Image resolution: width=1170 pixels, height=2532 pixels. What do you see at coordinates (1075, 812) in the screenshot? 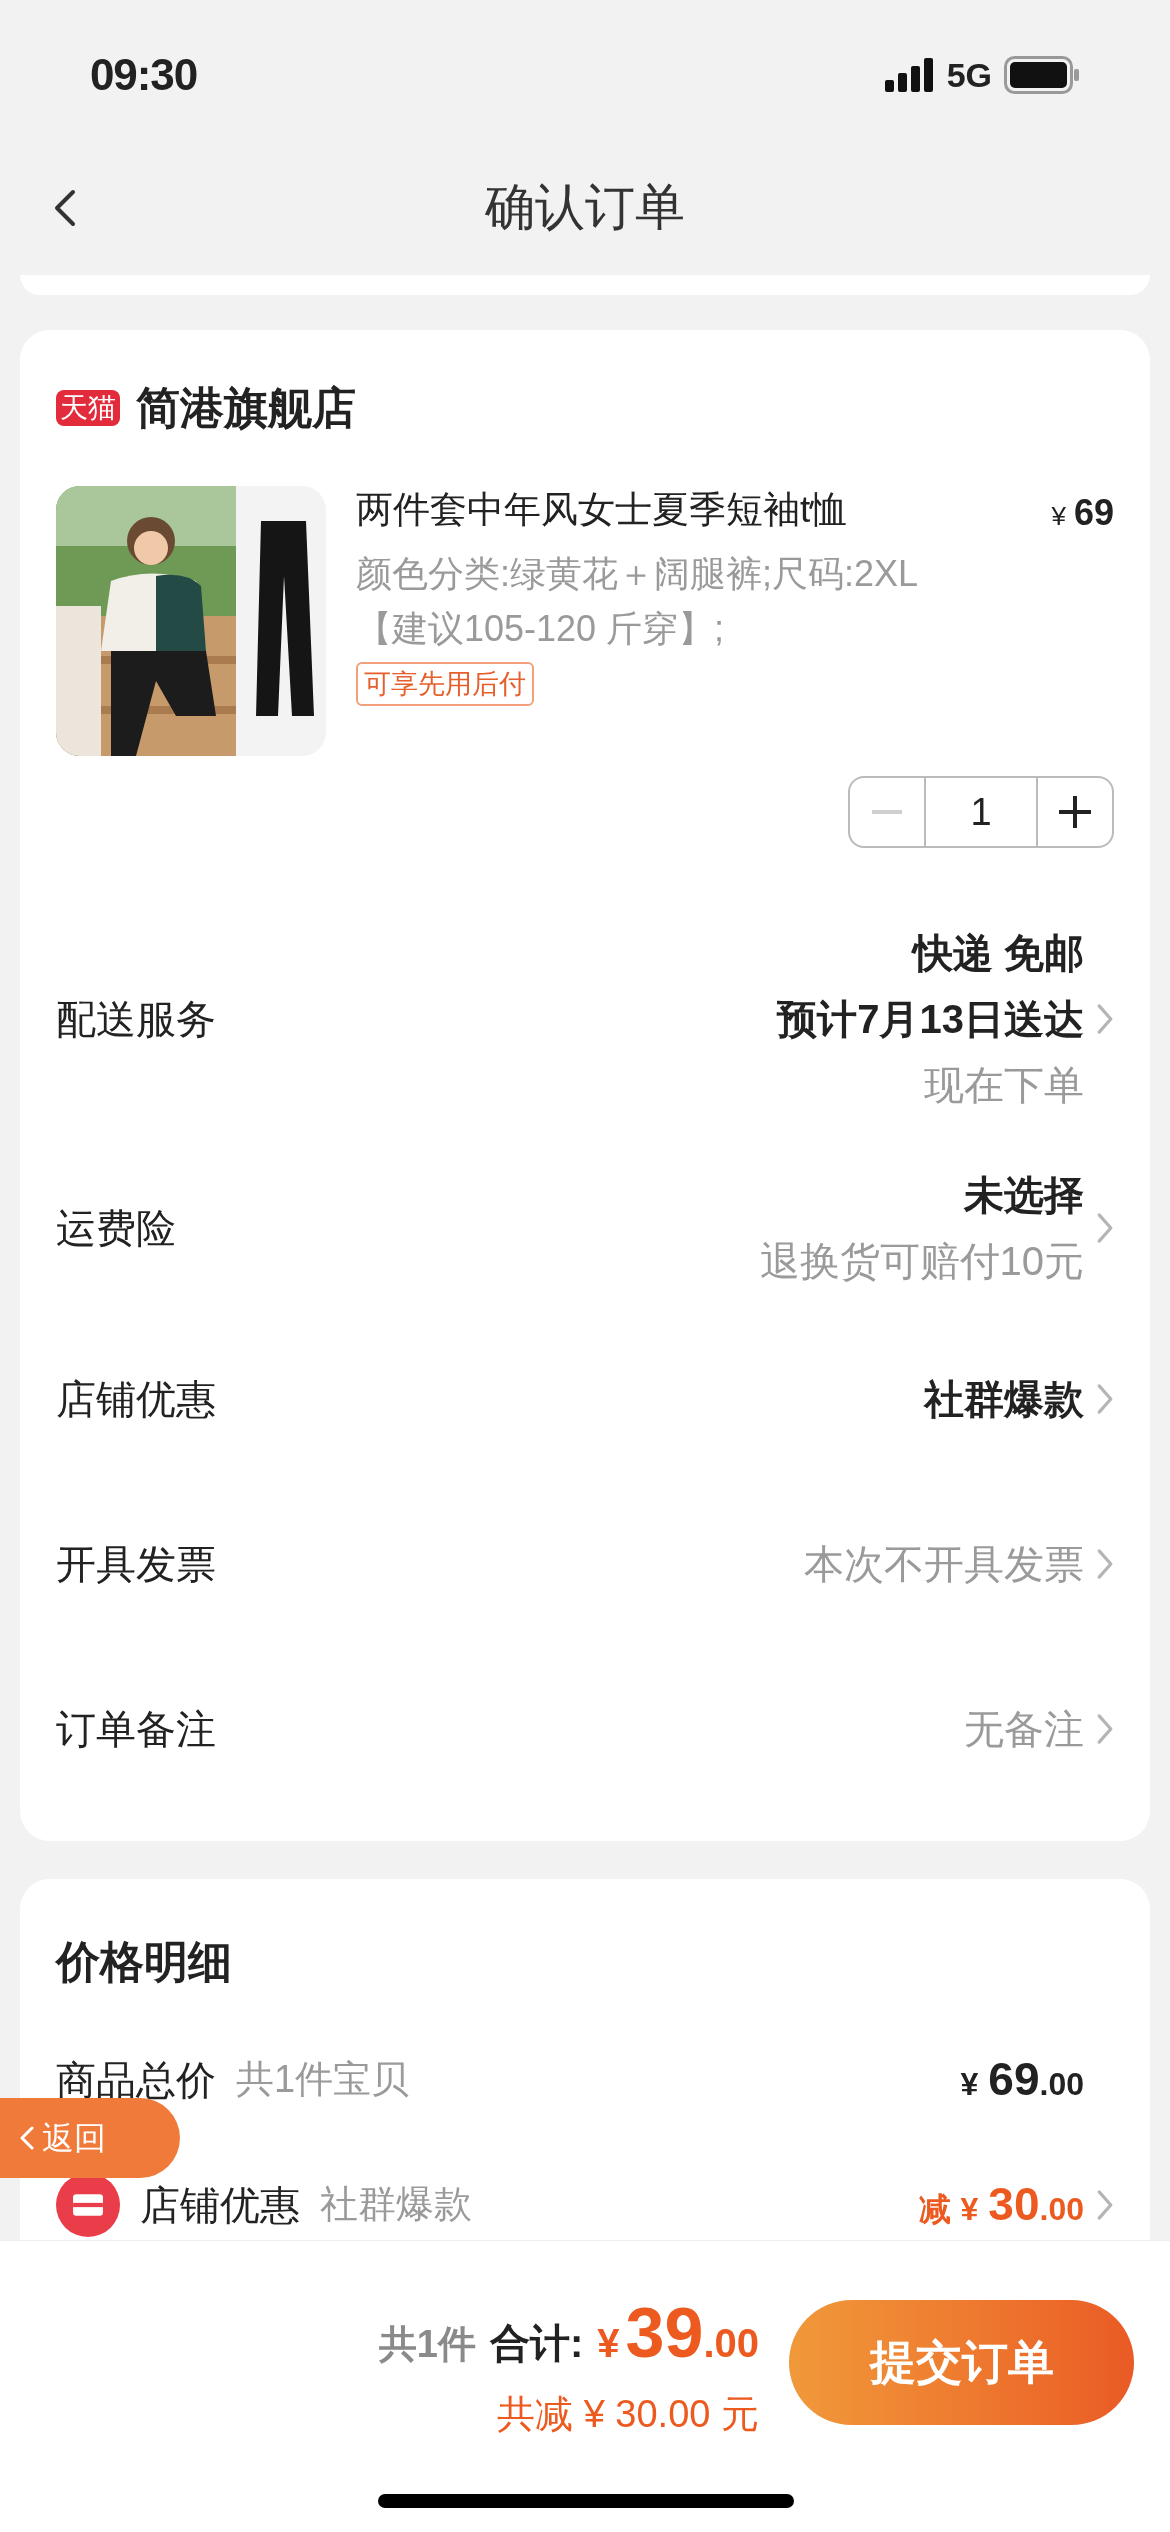
I see `plus-icon` at bounding box center [1075, 812].